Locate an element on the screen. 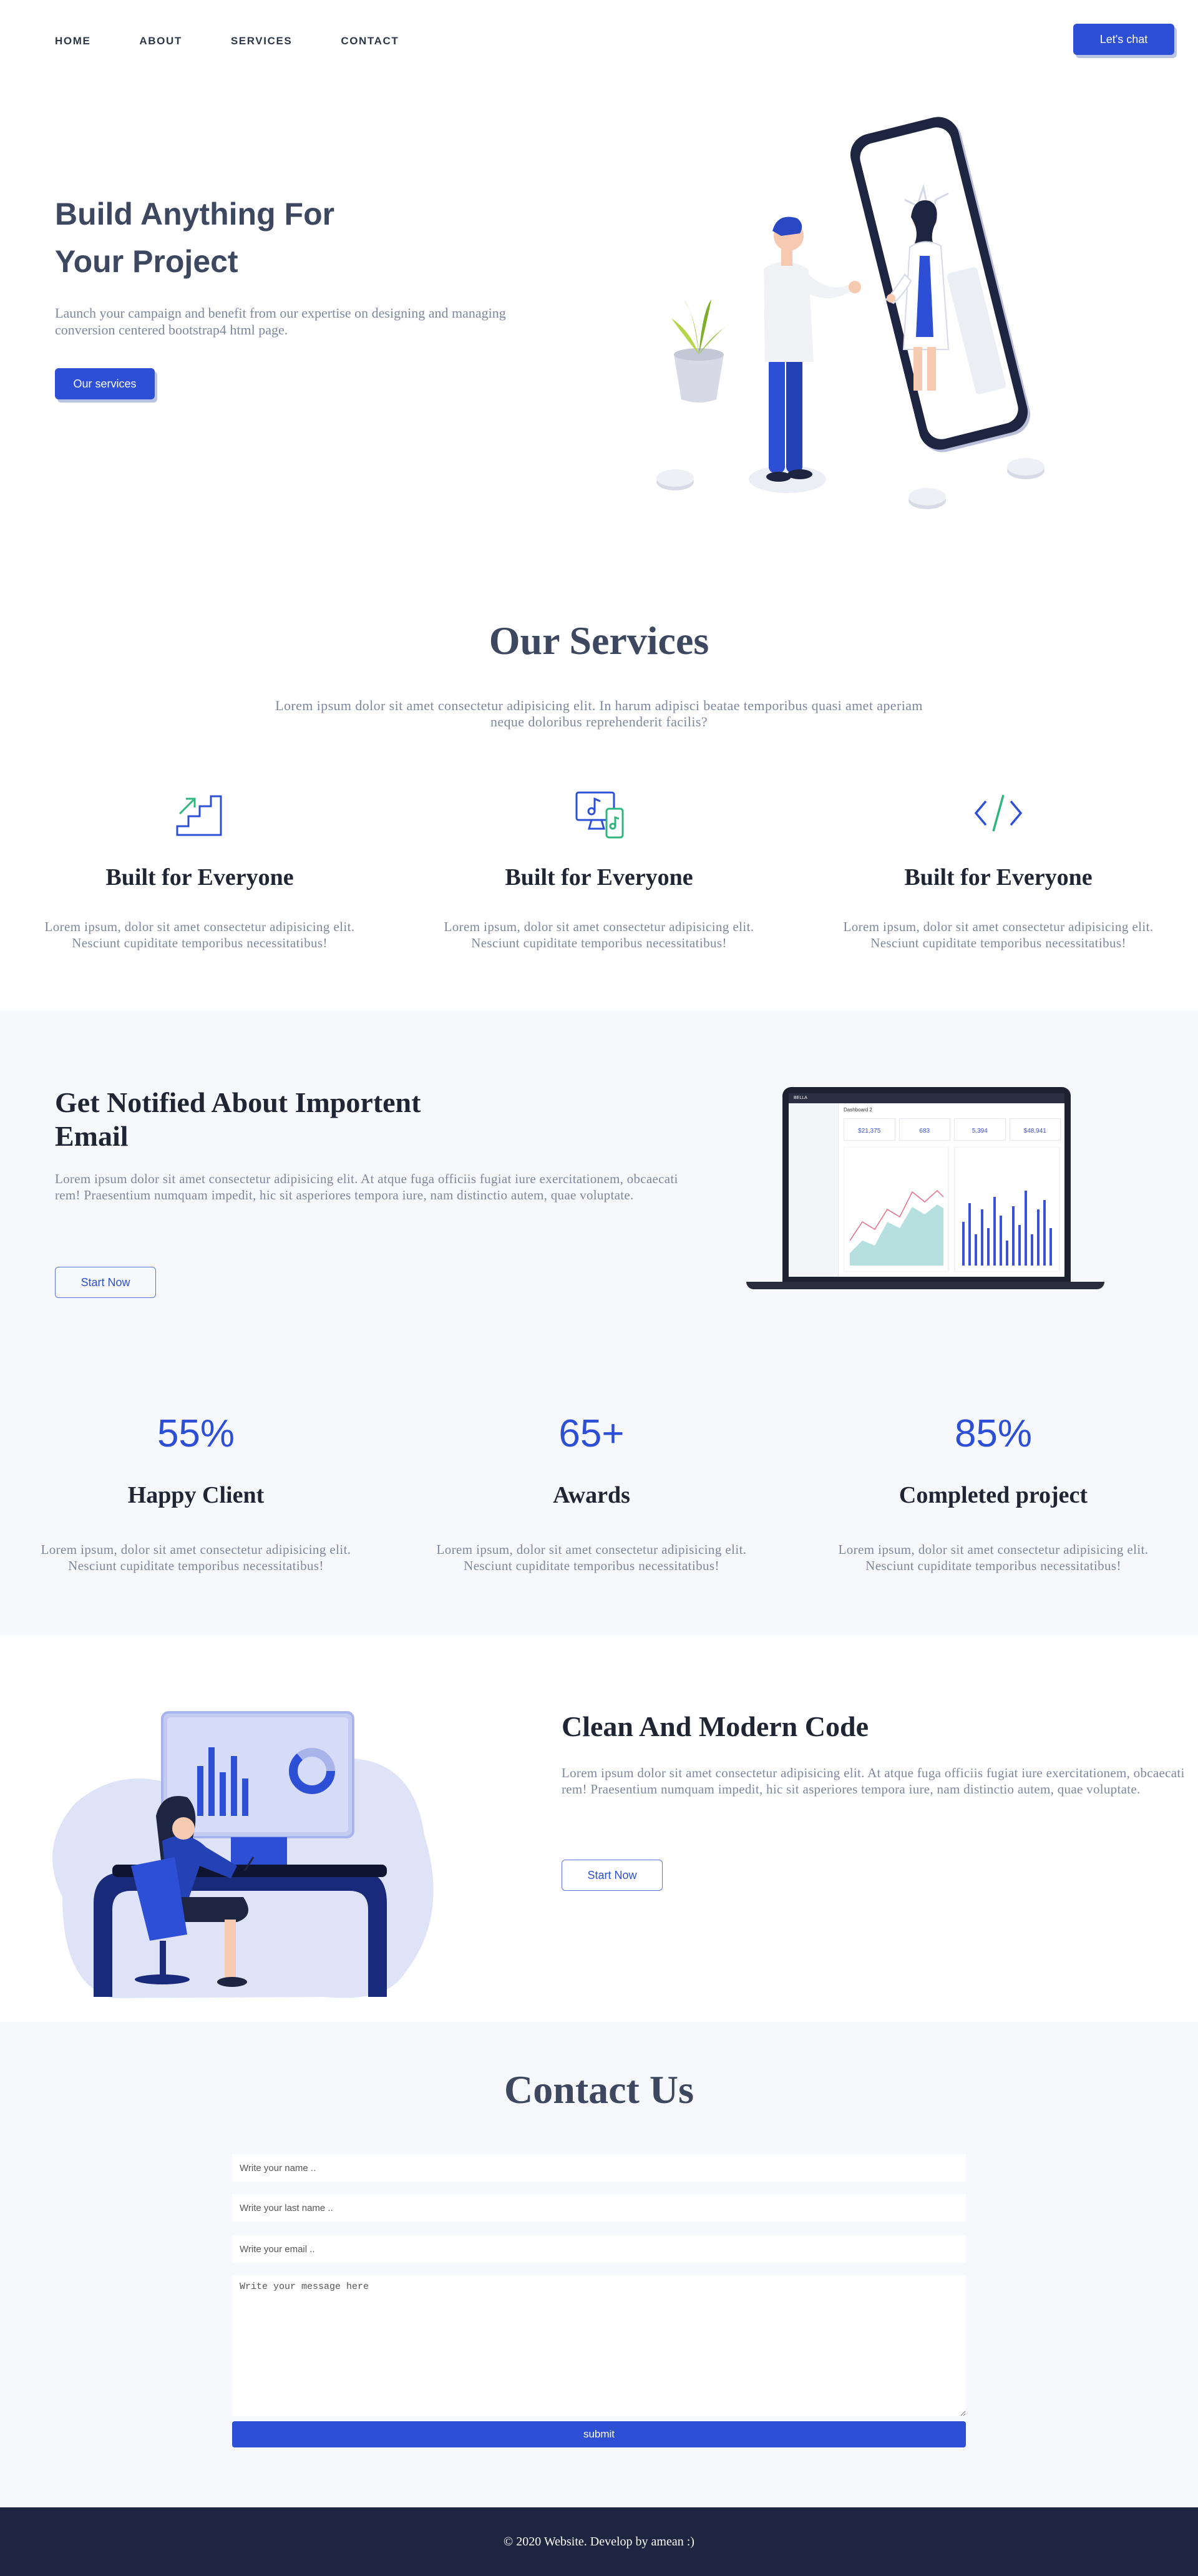 Image resolution: width=1198 pixels, height=2576 pixels. nav-link-contact: CONTACT is located at coordinates (370, 41).